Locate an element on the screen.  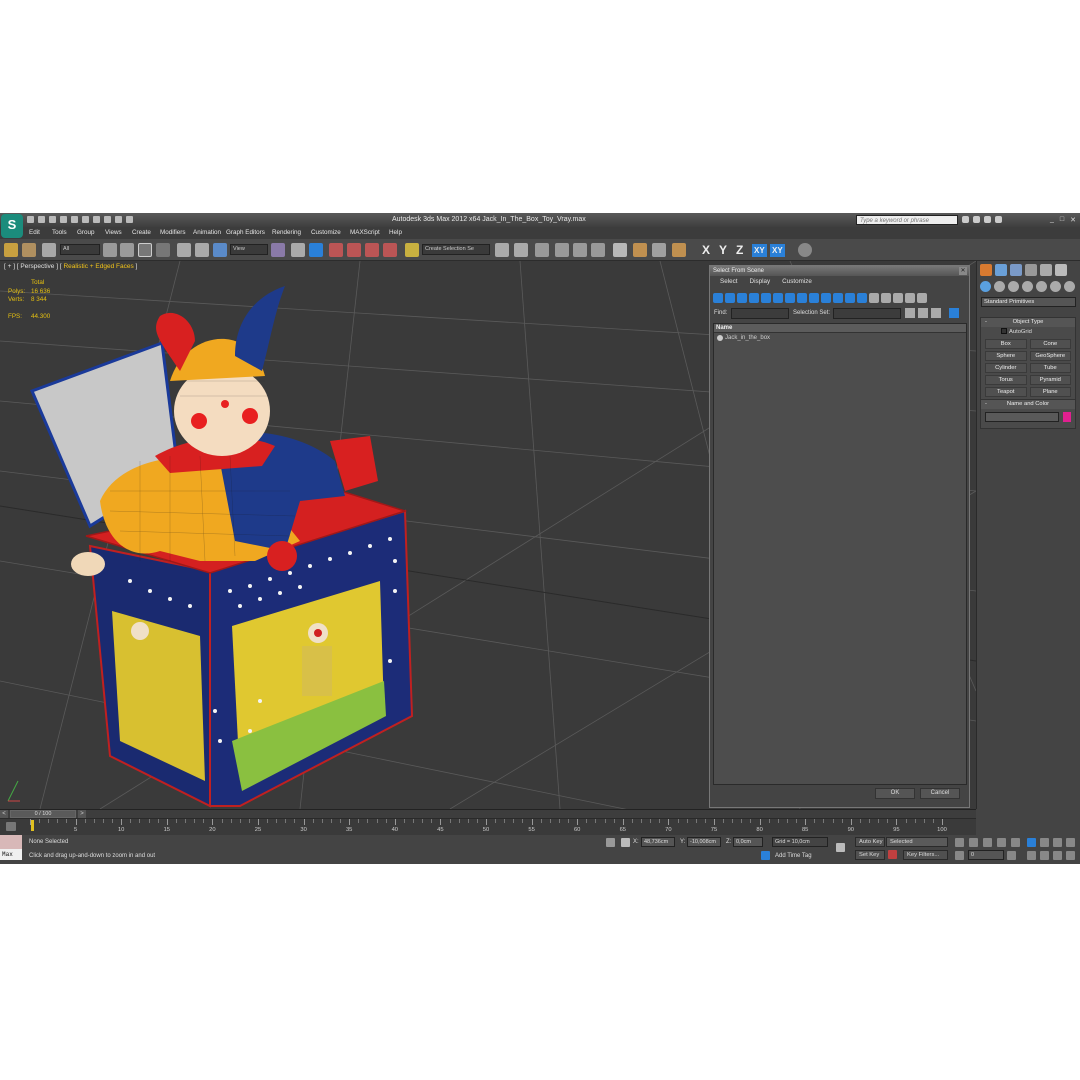
filter-options-icon is located at coordinates (922, 298).